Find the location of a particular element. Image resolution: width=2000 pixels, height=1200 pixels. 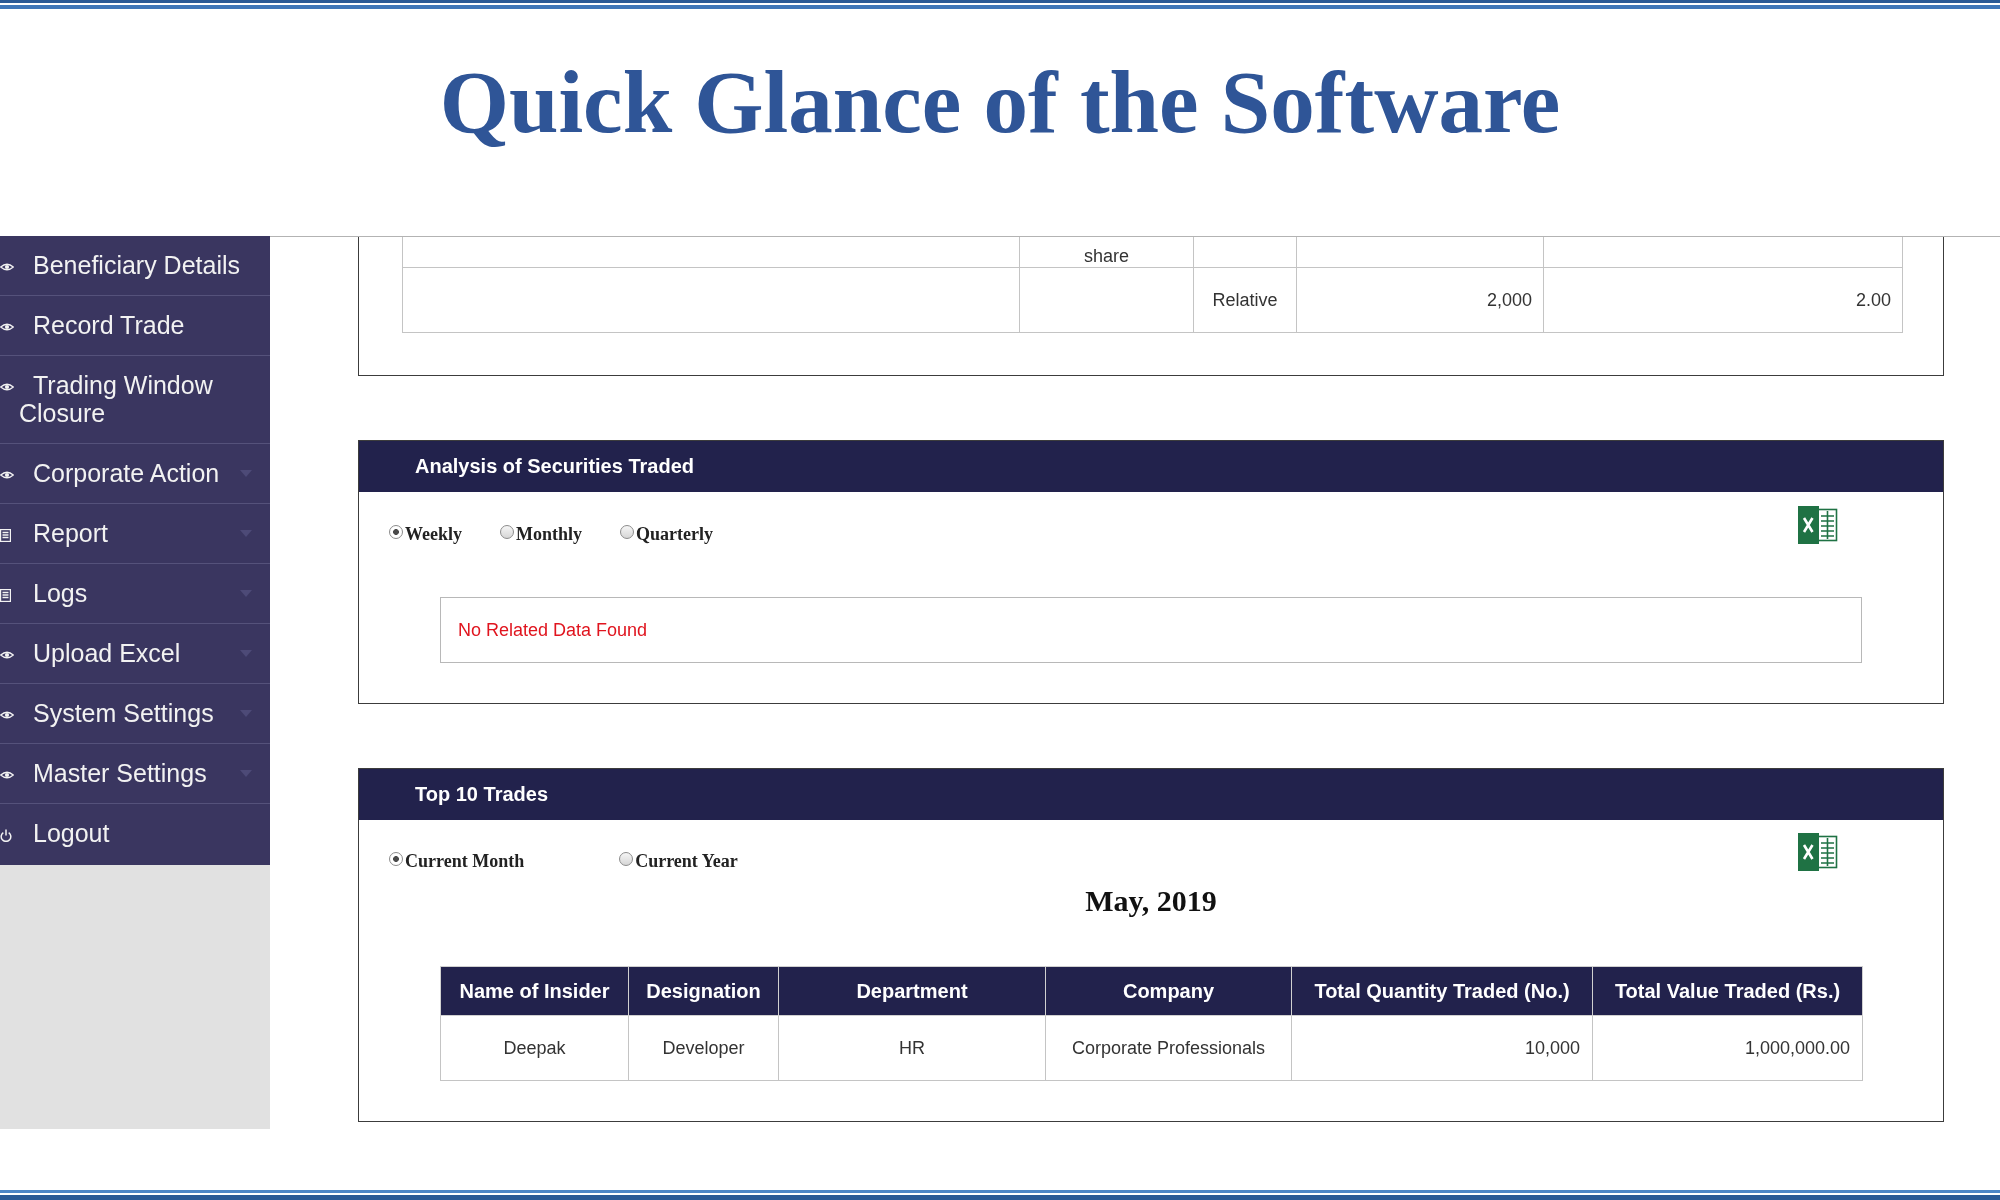

table-cell: 1,000,000.00 is located at coordinates (1727, 1048).